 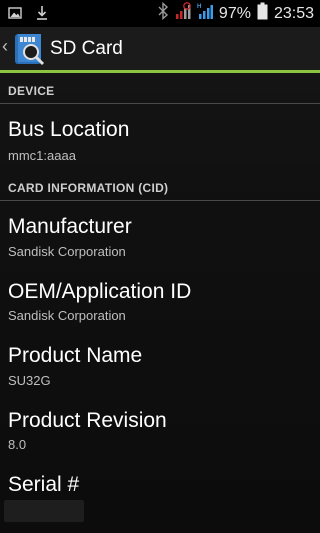 I want to click on bluetooth-icon, so click(x=163, y=13).